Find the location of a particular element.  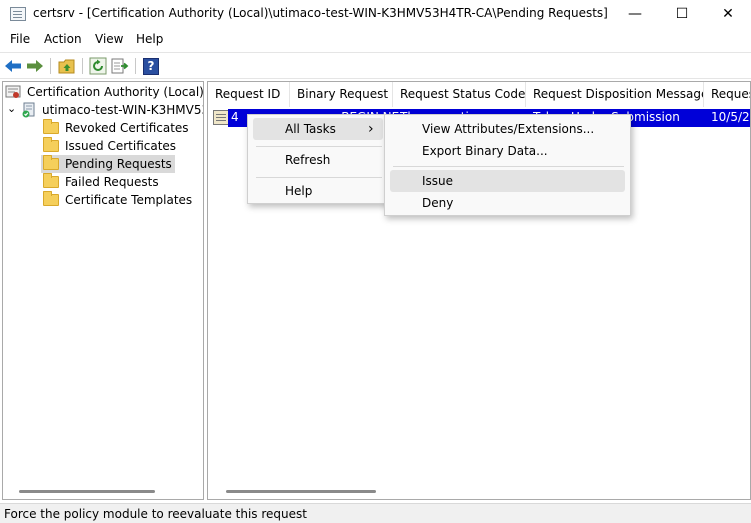

export-list-icon is located at coordinates (120, 66).